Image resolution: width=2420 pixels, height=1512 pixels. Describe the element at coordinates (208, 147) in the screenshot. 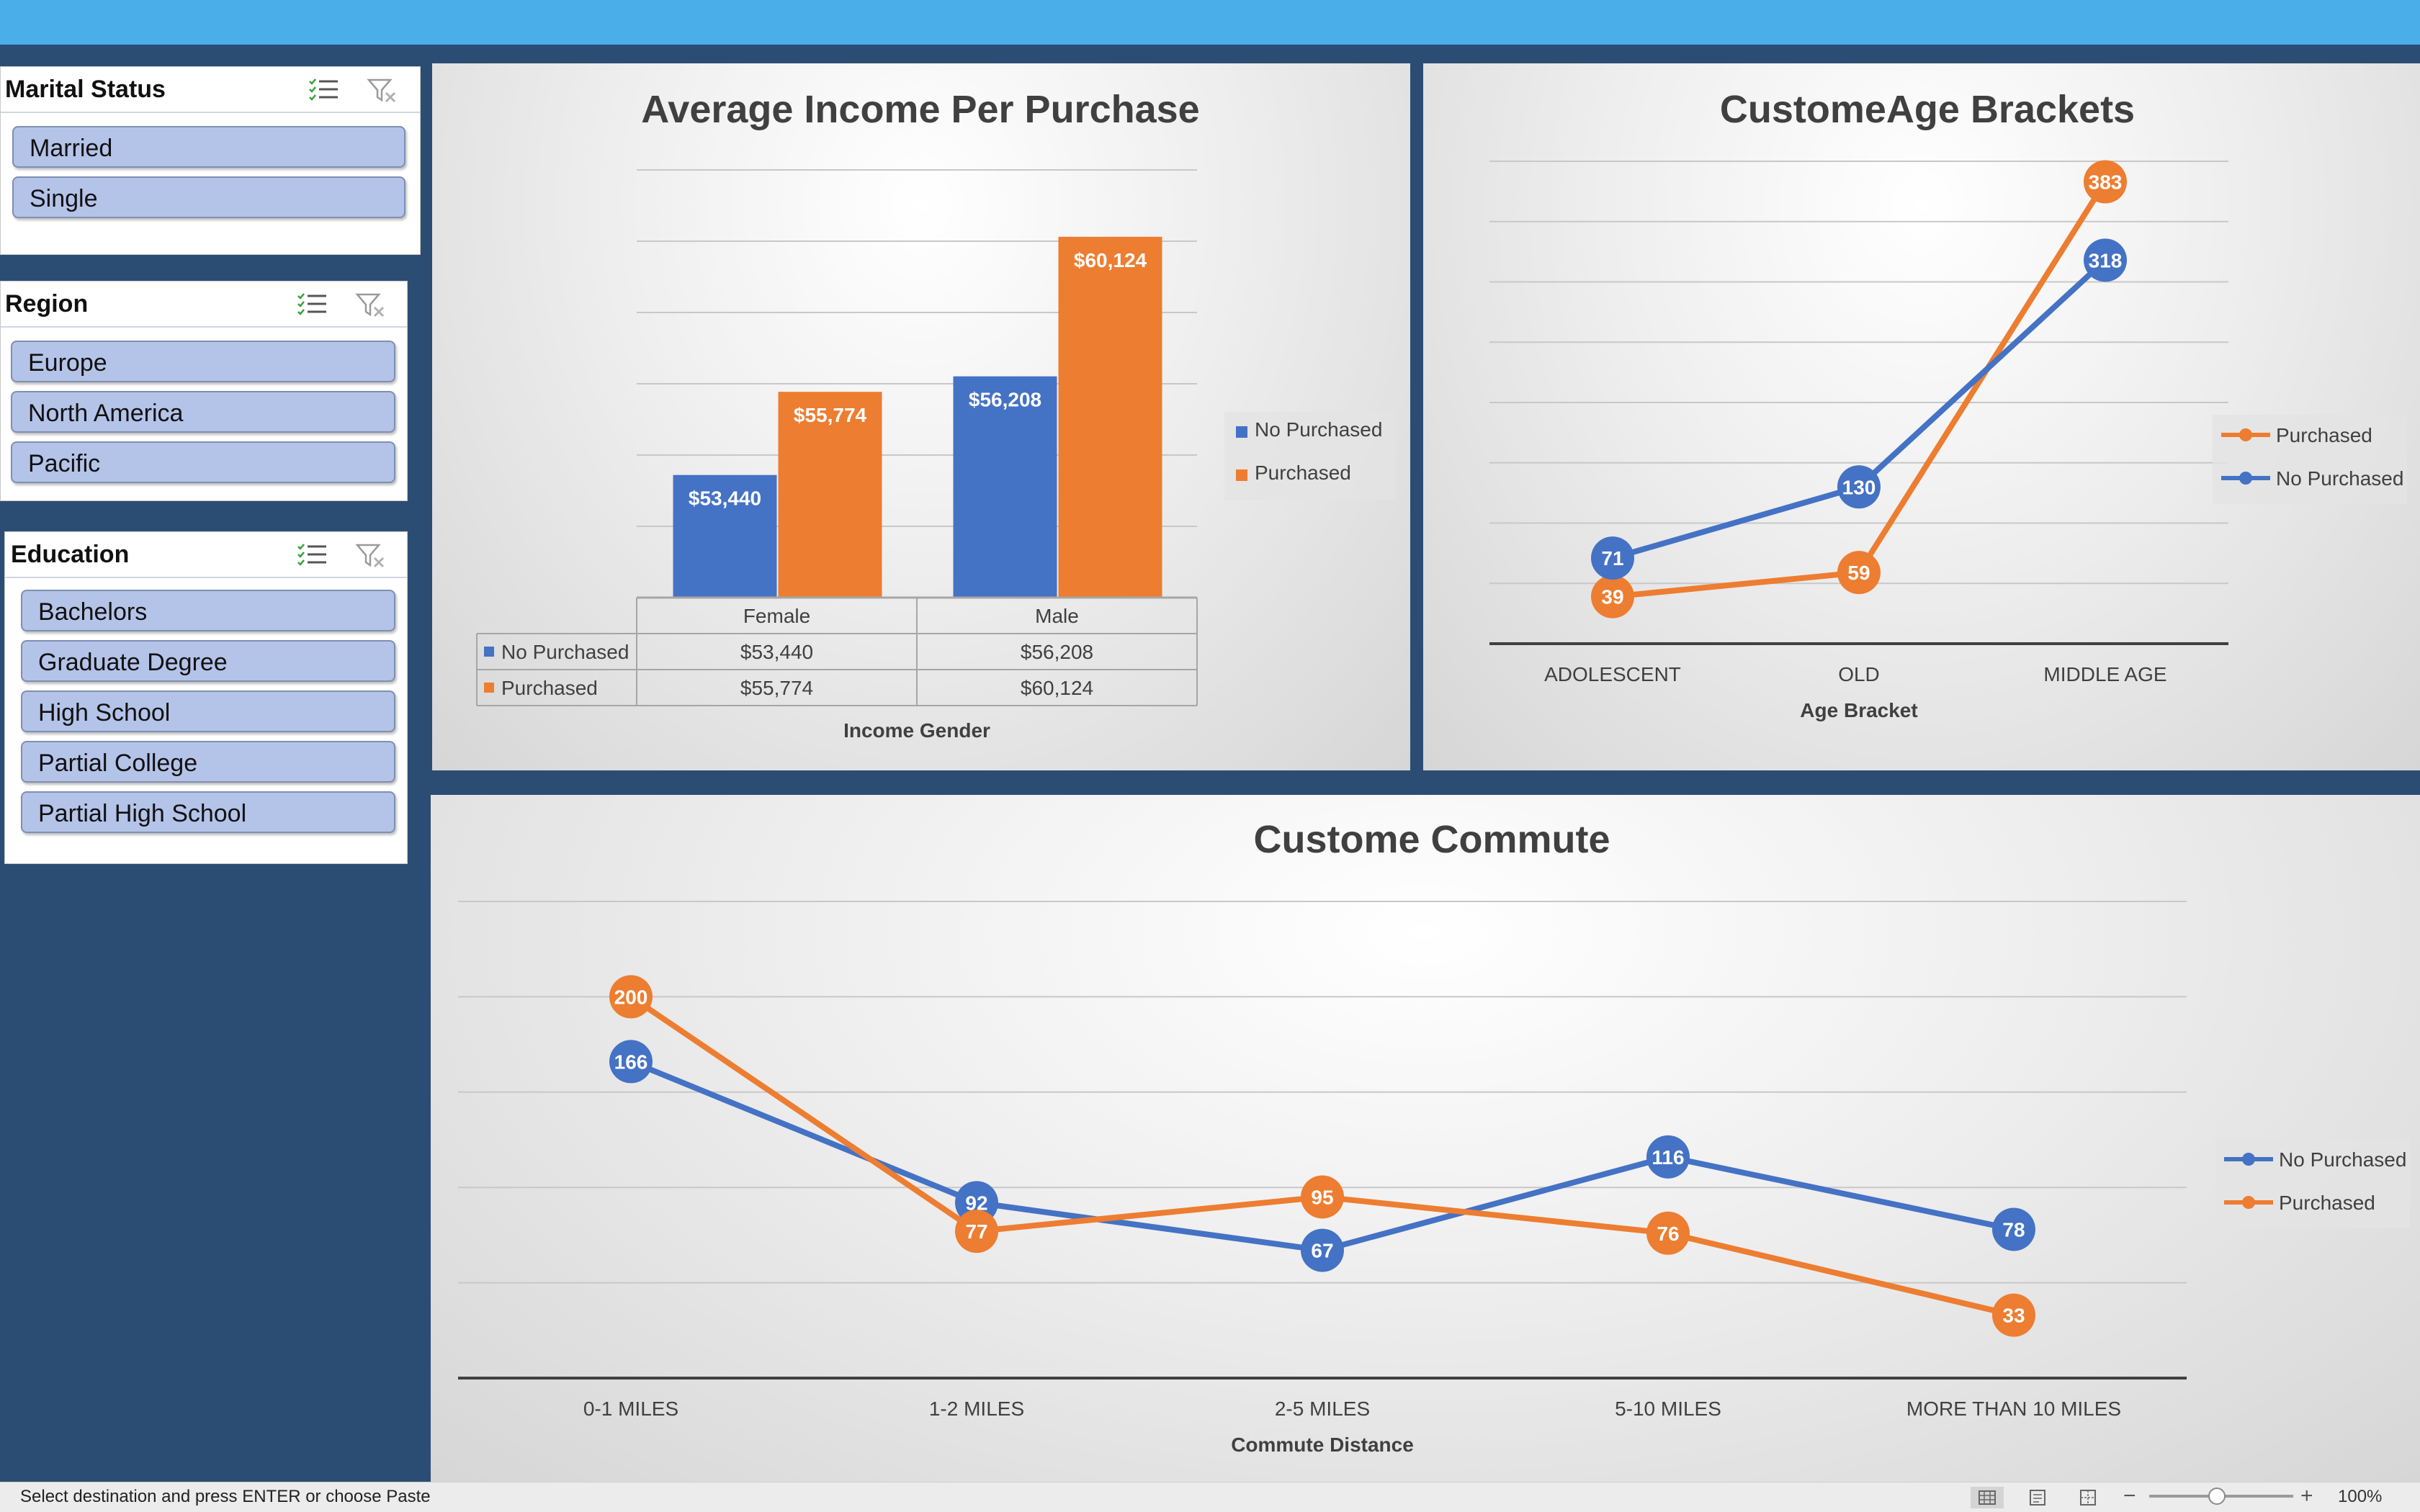

I see `slicer-item-married: Married` at that location.